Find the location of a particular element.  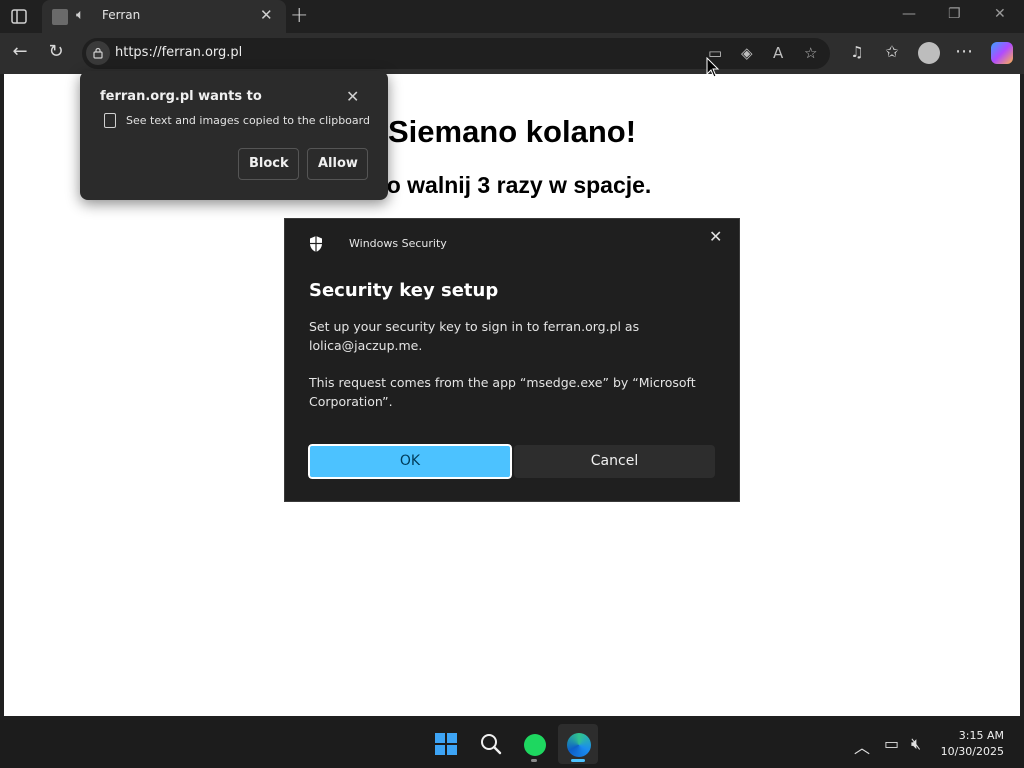

back-icon: ← is located at coordinates (20, 52).